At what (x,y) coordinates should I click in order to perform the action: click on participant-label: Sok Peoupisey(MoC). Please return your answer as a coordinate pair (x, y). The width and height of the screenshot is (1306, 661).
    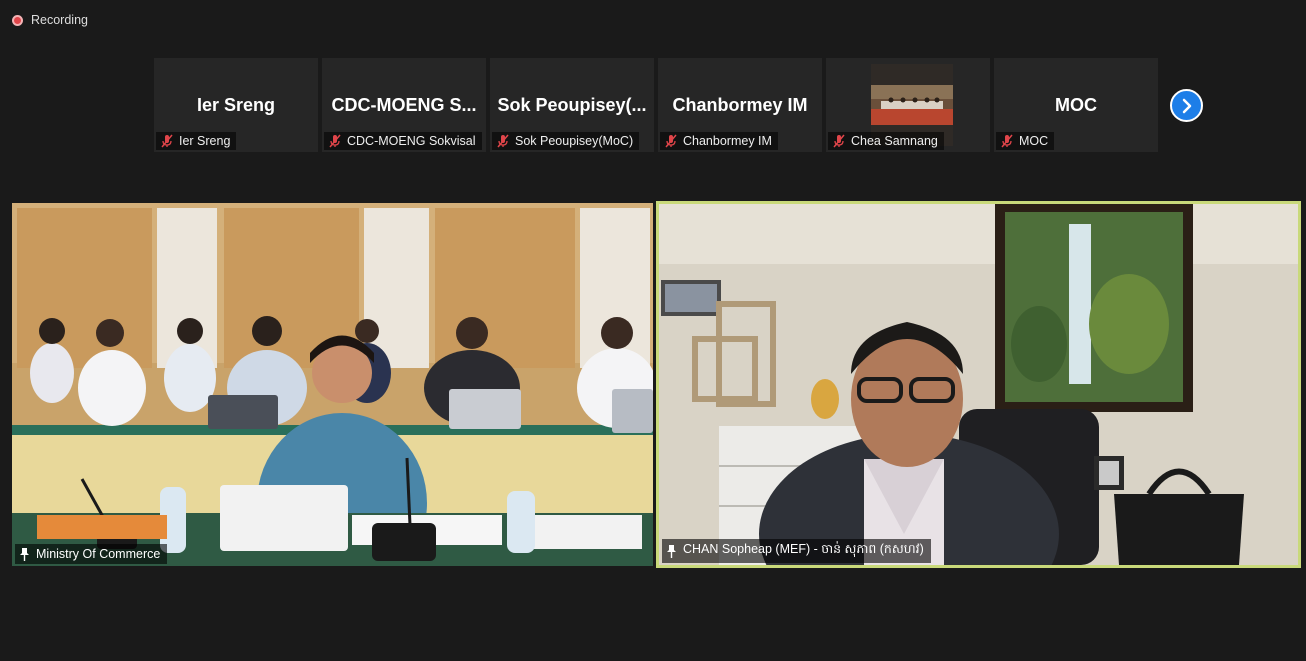
    Looking at the image, I should click on (574, 141).